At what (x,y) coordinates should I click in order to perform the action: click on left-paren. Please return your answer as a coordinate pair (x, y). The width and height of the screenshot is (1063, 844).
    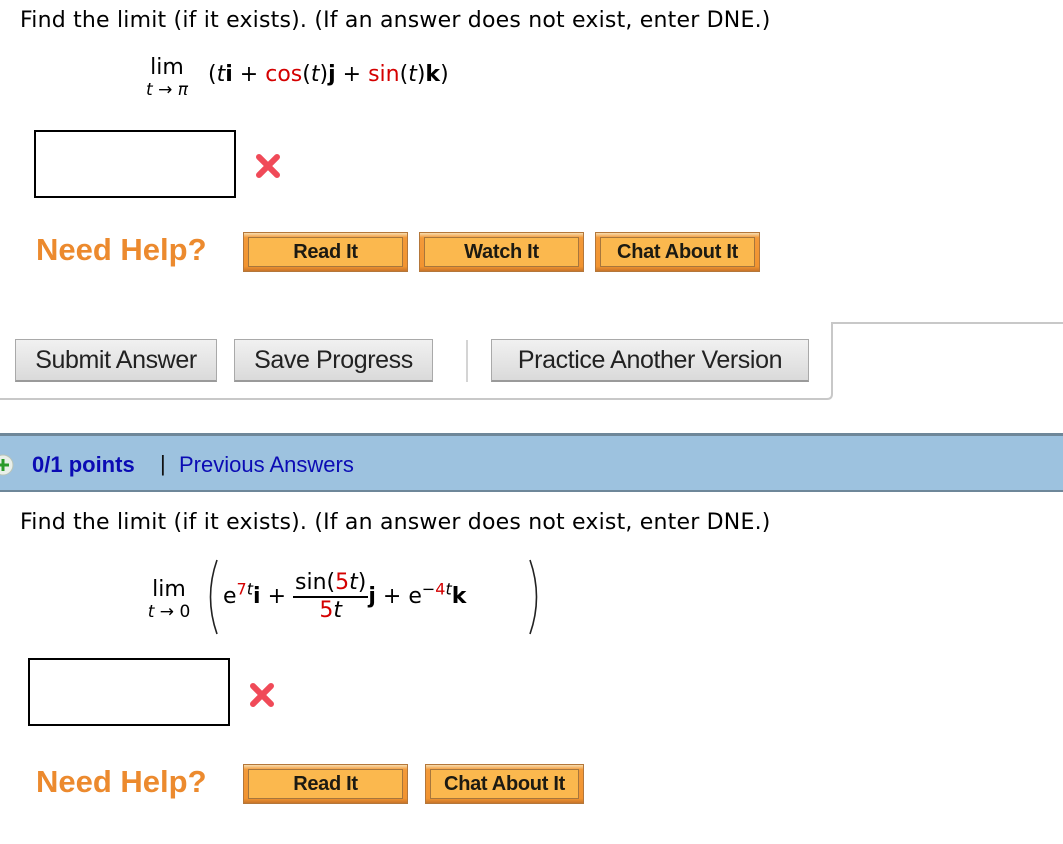
    Looking at the image, I should click on (213, 597).